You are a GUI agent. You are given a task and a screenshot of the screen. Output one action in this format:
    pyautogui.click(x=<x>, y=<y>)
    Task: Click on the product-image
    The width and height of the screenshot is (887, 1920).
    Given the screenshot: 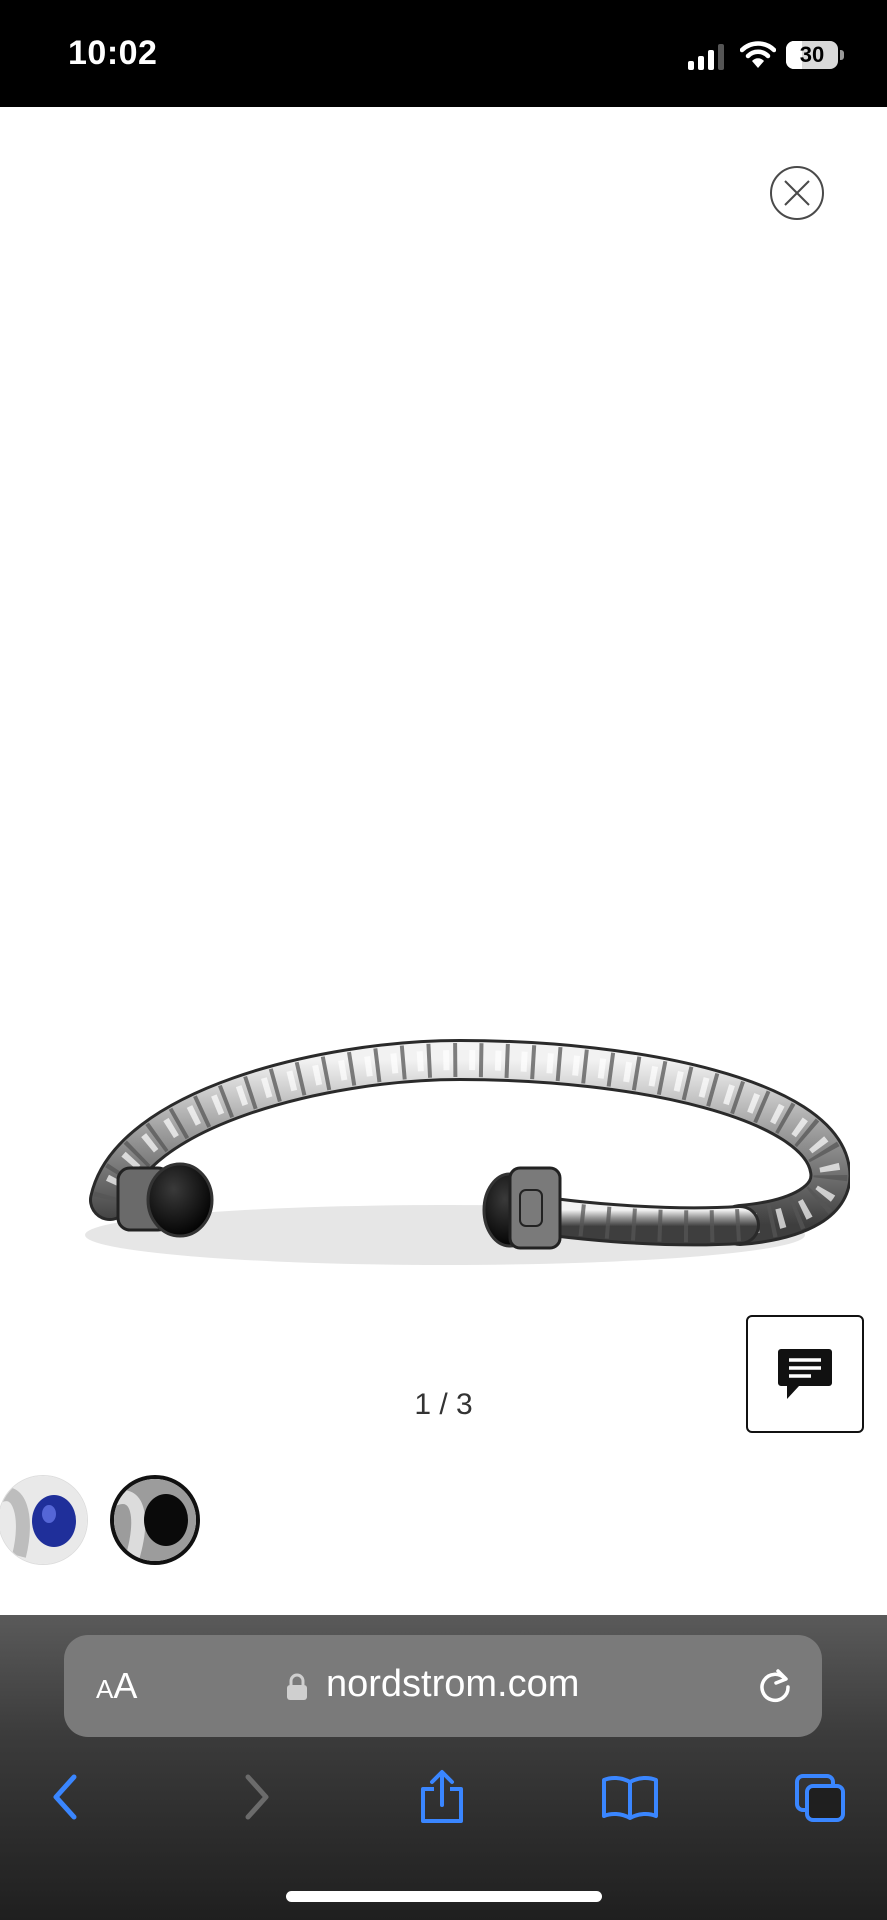 What is the action you would take?
    pyautogui.click(x=446, y=1160)
    